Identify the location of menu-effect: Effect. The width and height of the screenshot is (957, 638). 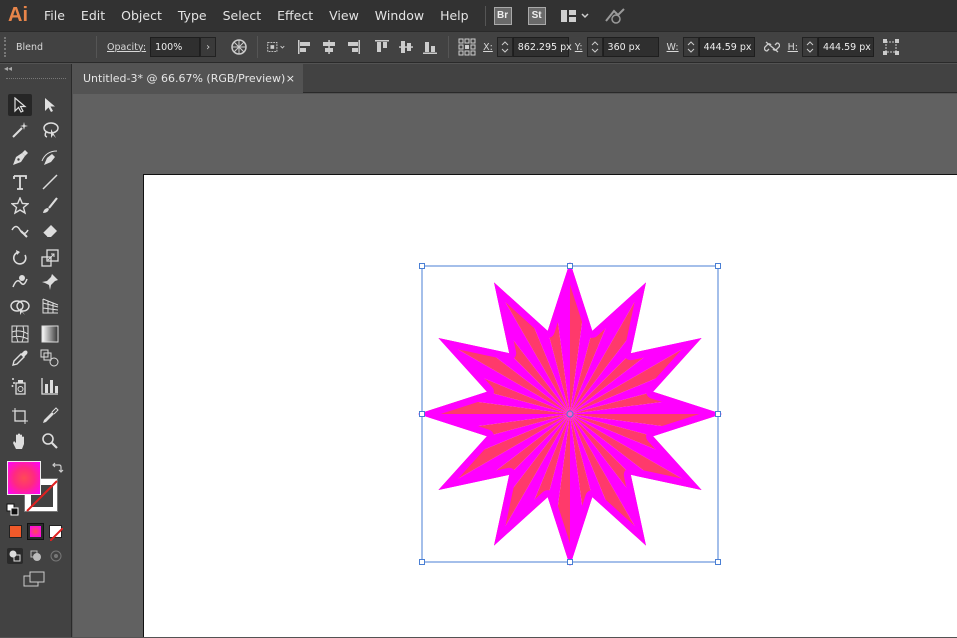
(295, 15).